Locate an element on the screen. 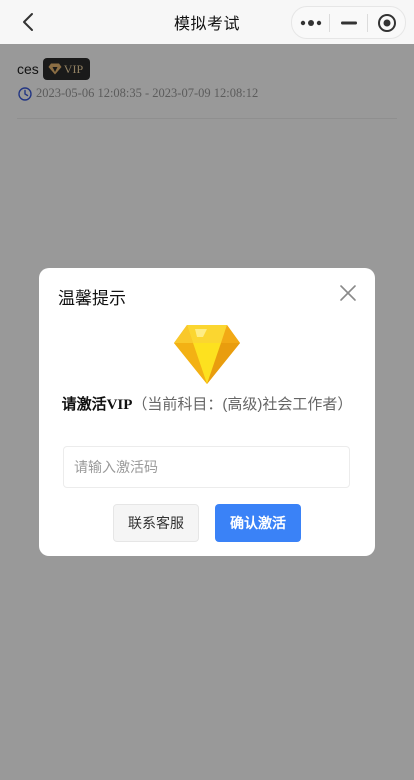 The width and height of the screenshot is (414, 780). diamond-icon is located at coordinates (207, 354).